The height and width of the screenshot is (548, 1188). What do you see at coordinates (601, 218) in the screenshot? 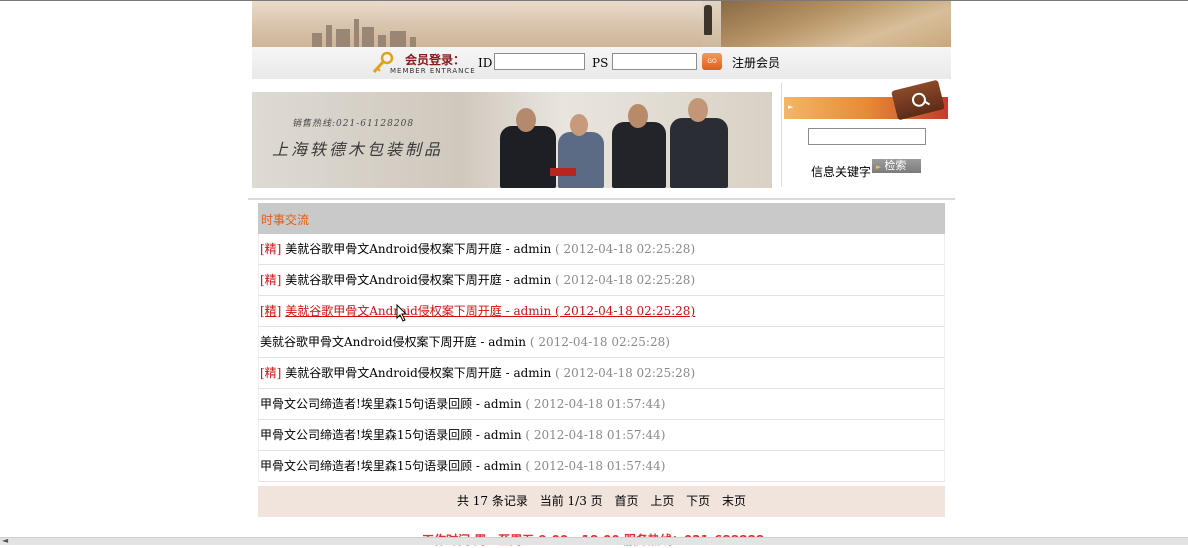
I see `news-header: 时事交流` at bounding box center [601, 218].